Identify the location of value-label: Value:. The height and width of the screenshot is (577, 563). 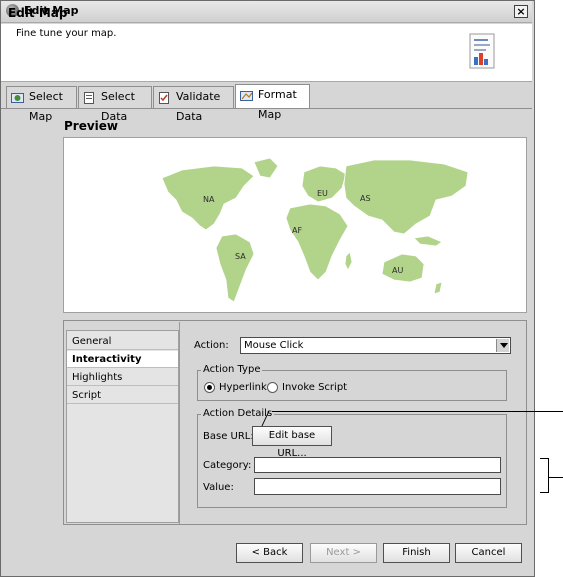
(218, 487).